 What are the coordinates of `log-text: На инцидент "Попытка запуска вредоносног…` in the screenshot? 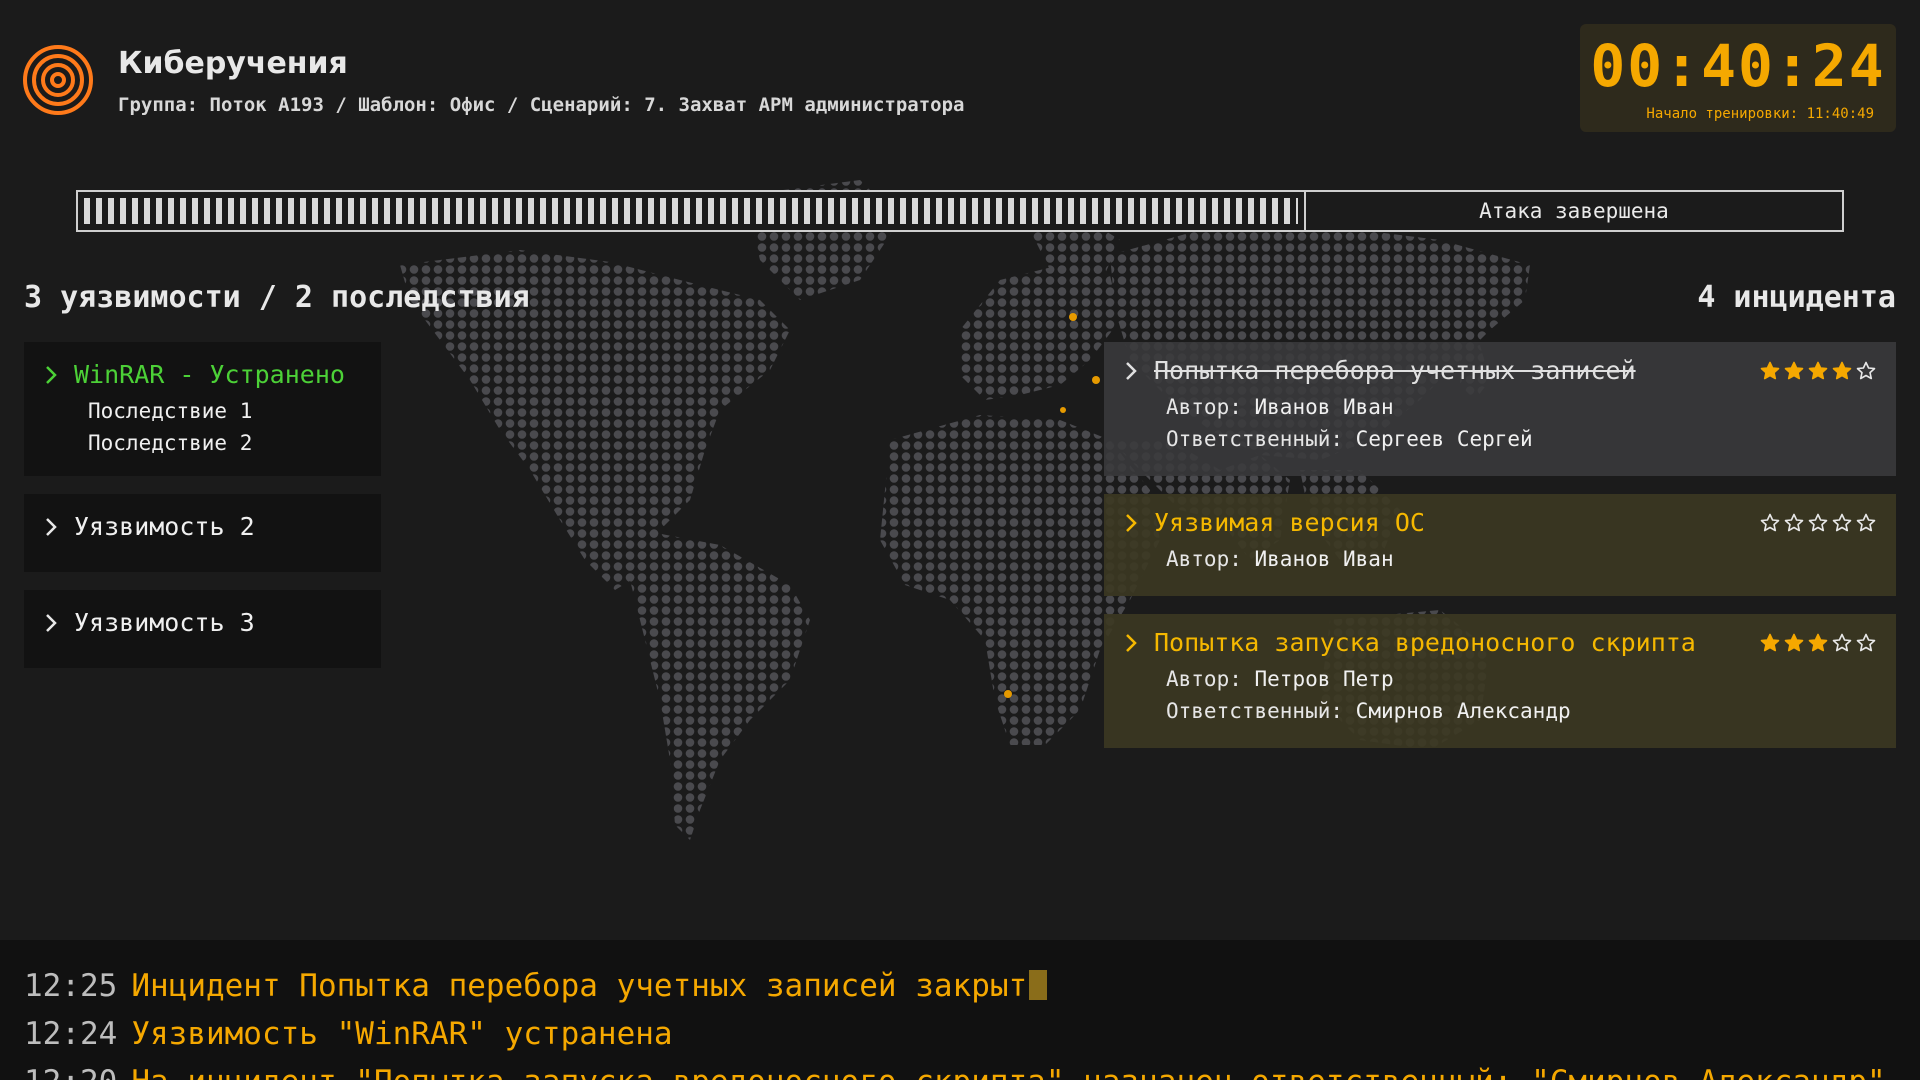 It's located at (1008, 1072).